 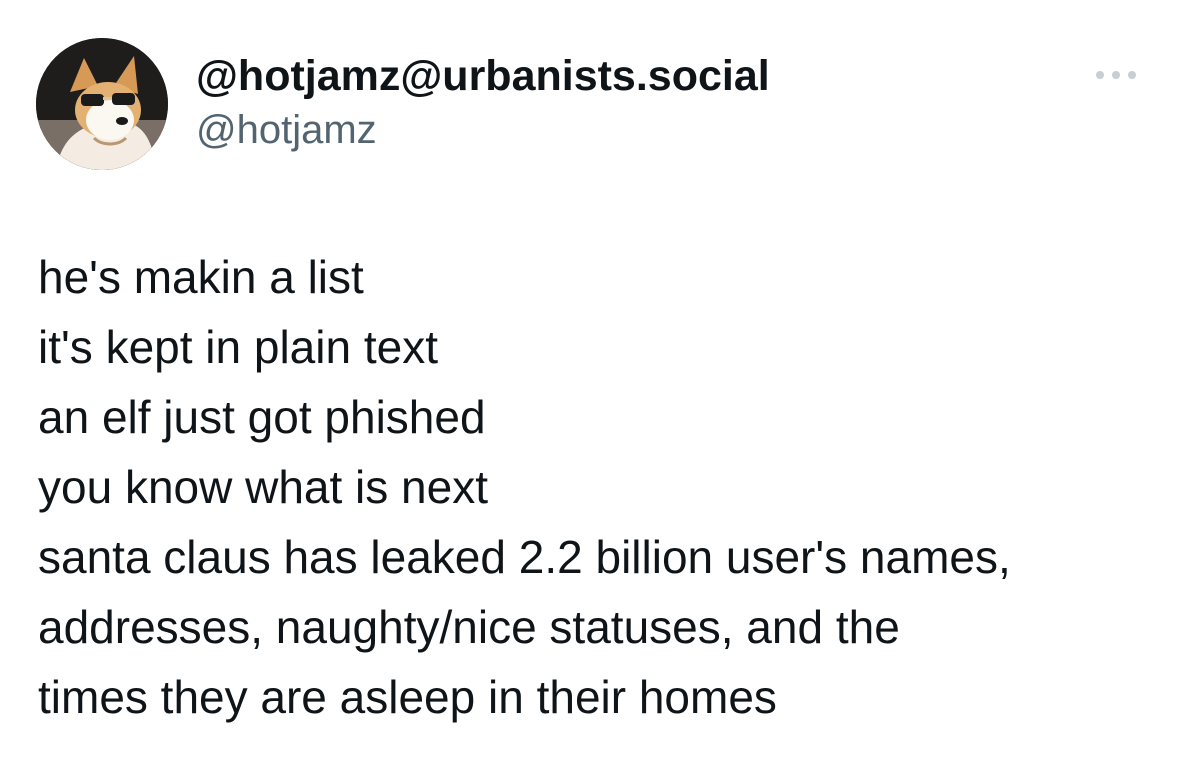 I want to click on display-name: @hotjamz@urbanists.social, so click(x=483, y=76).